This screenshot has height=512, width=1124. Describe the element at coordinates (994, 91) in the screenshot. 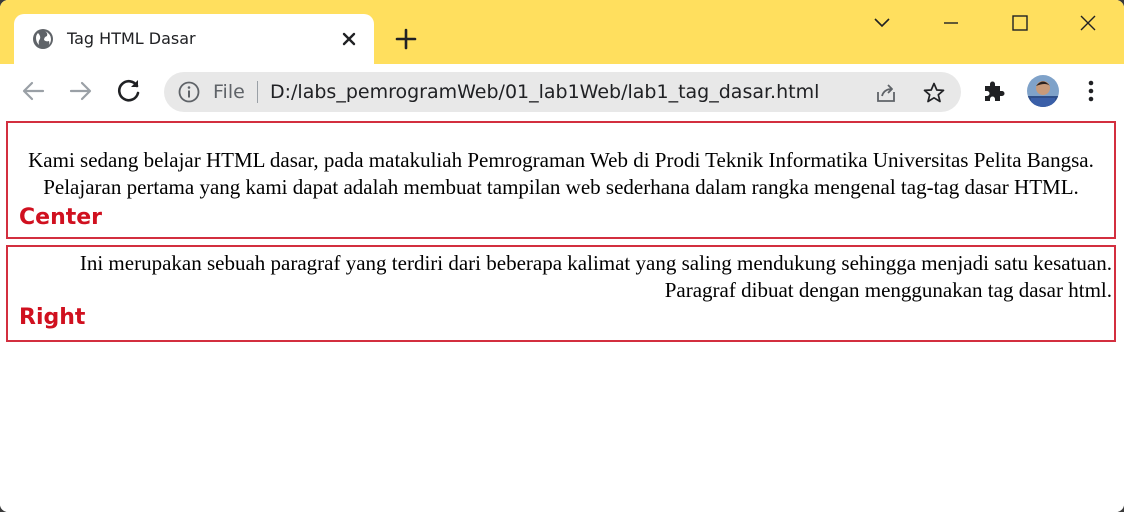

I see `extensions-puzzle-icon` at that location.